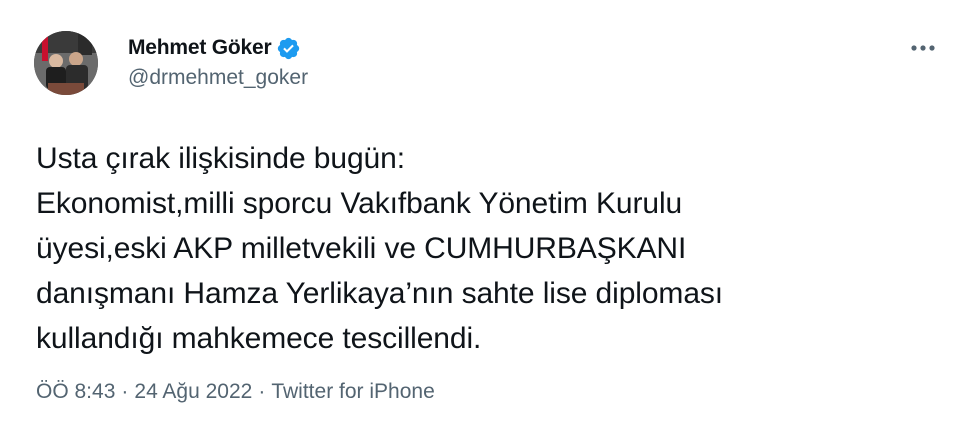 The width and height of the screenshot is (964, 436). I want to click on author-name-row: Mehmet Göker, so click(214, 48).